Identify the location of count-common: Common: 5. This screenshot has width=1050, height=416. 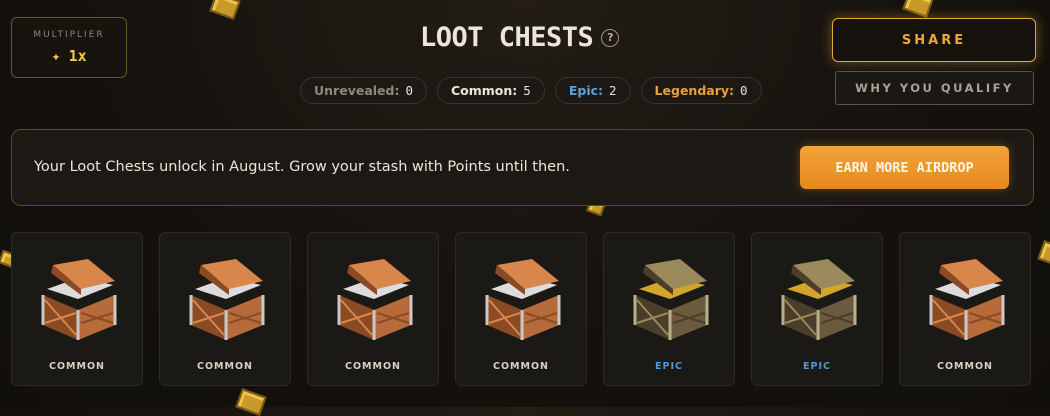
(491, 90).